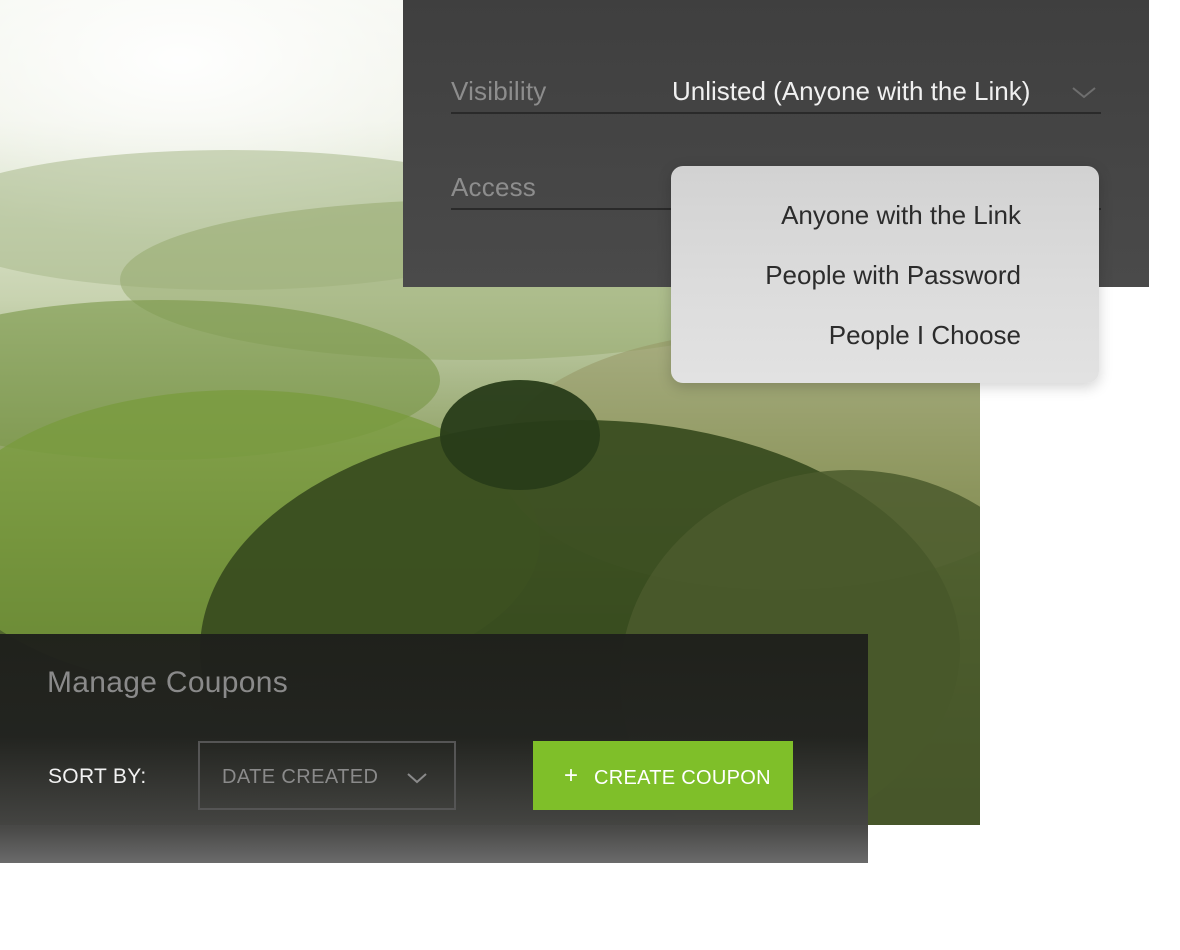 The image size is (1180, 950). I want to click on create-coupon-button: + CREATE COUPON, so click(663, 775).